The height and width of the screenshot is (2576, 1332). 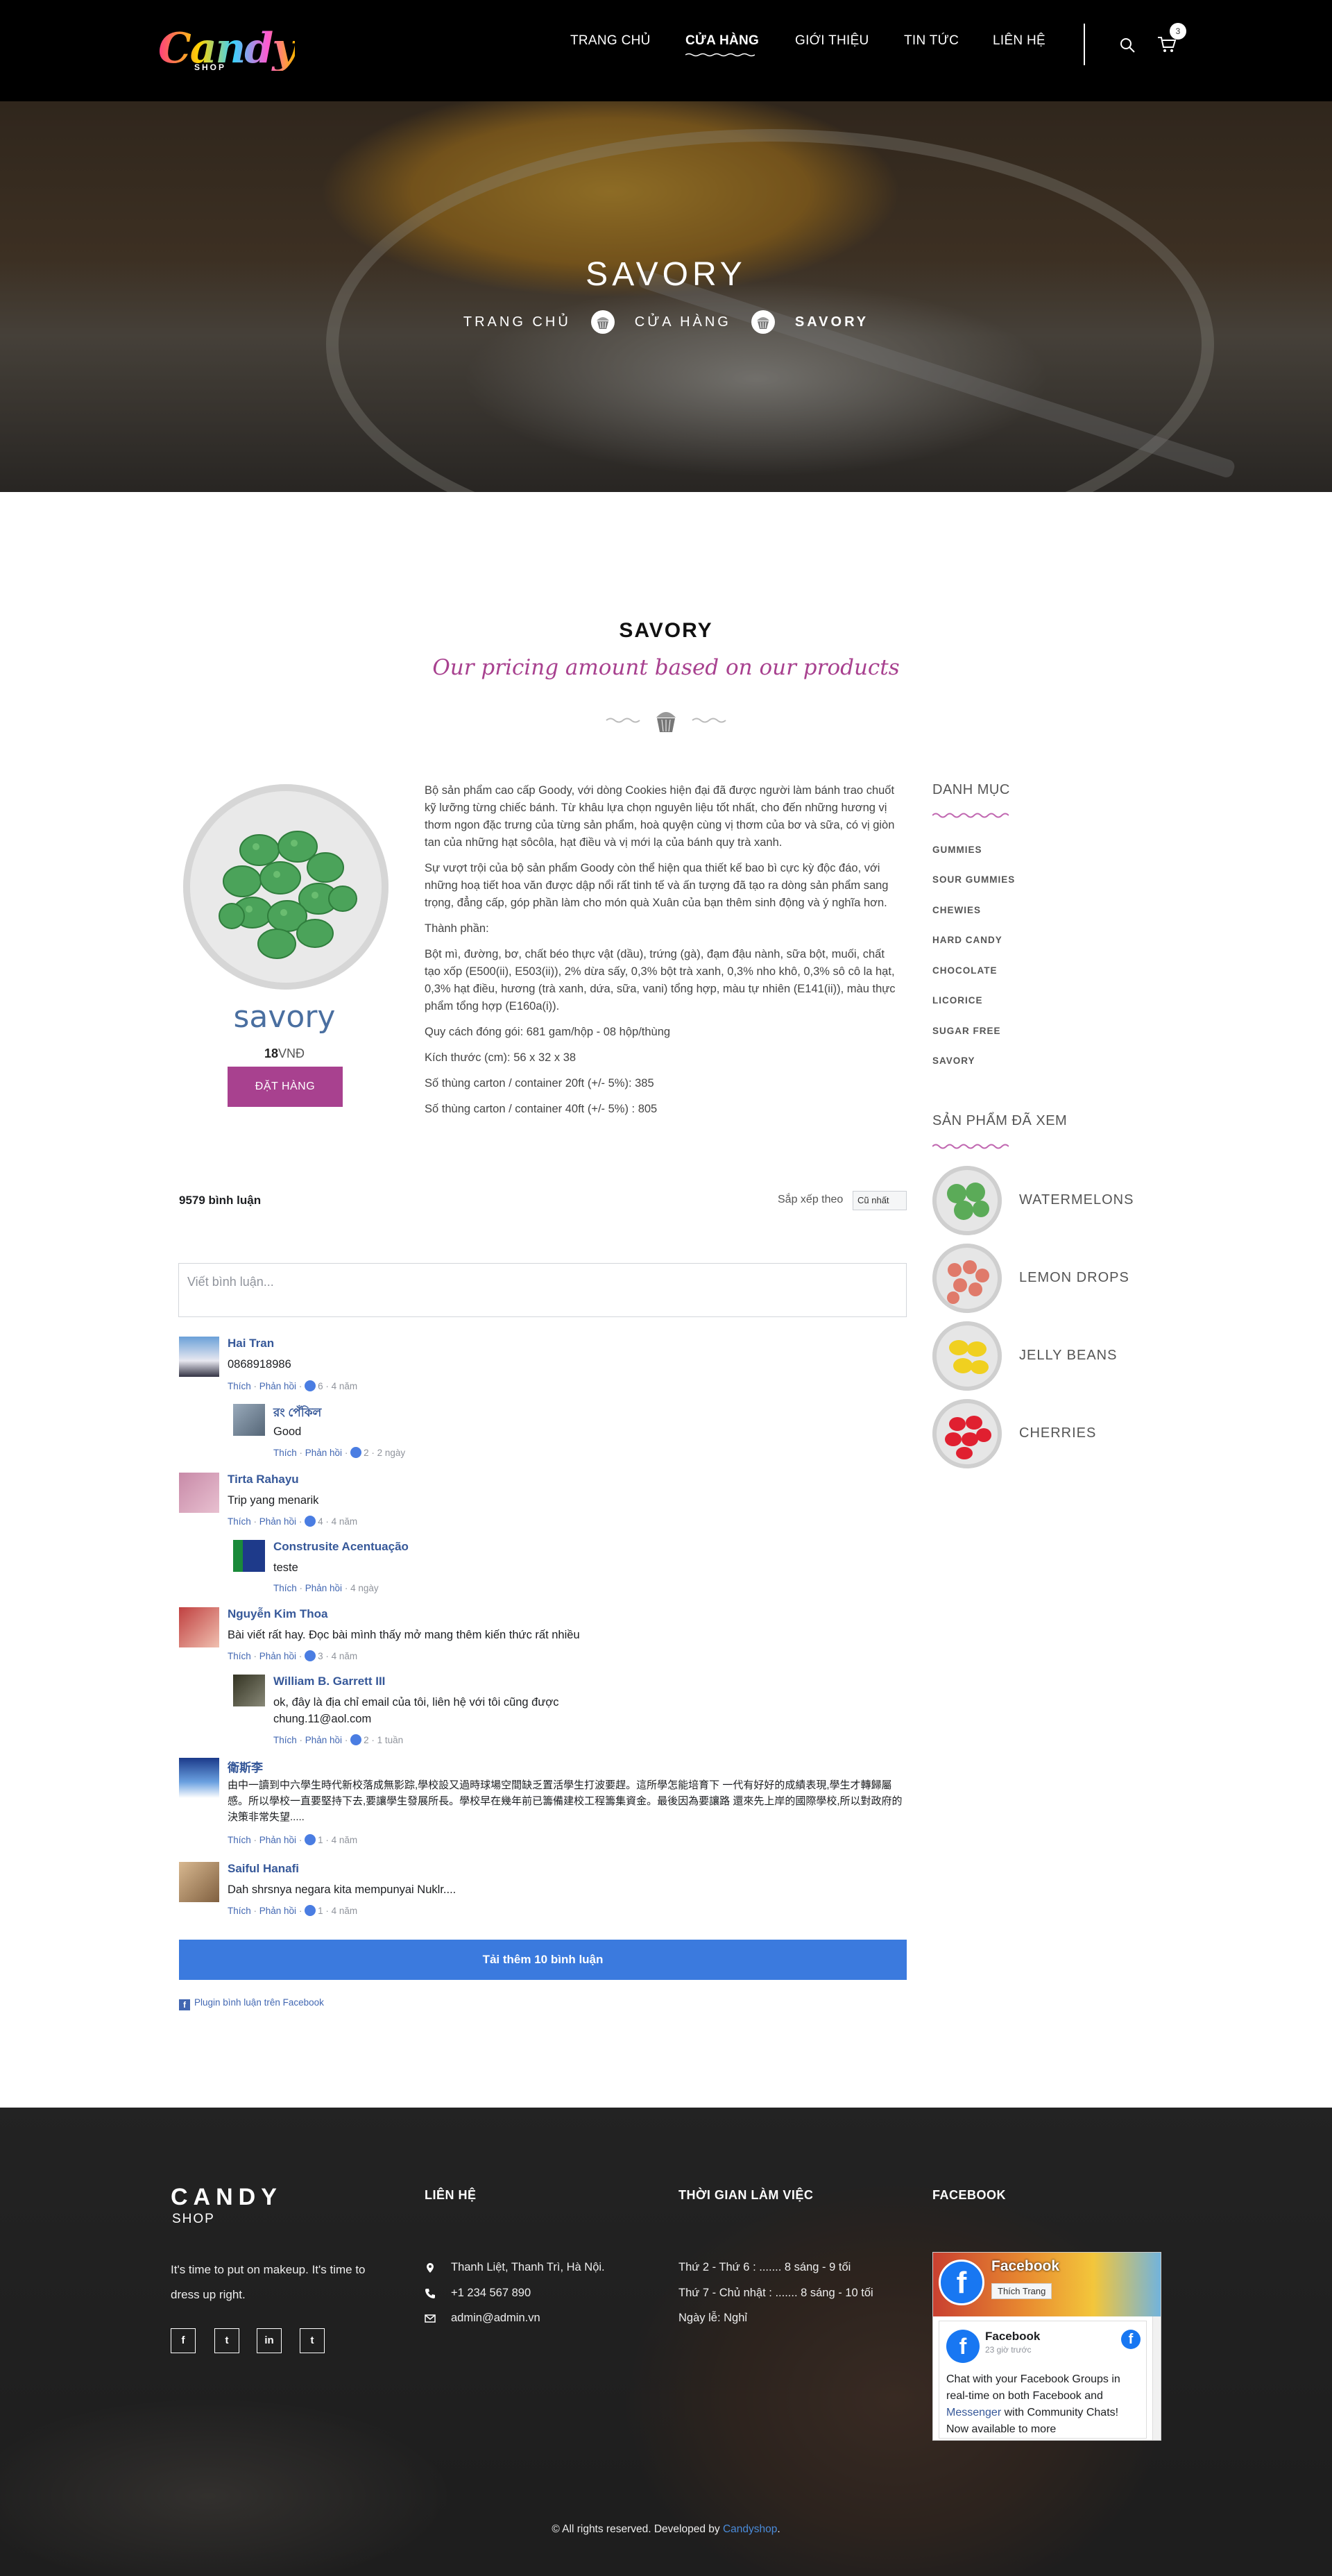 I want to click on fb-post-time: 23 giờ trước, so click(x=1008, y=2350).